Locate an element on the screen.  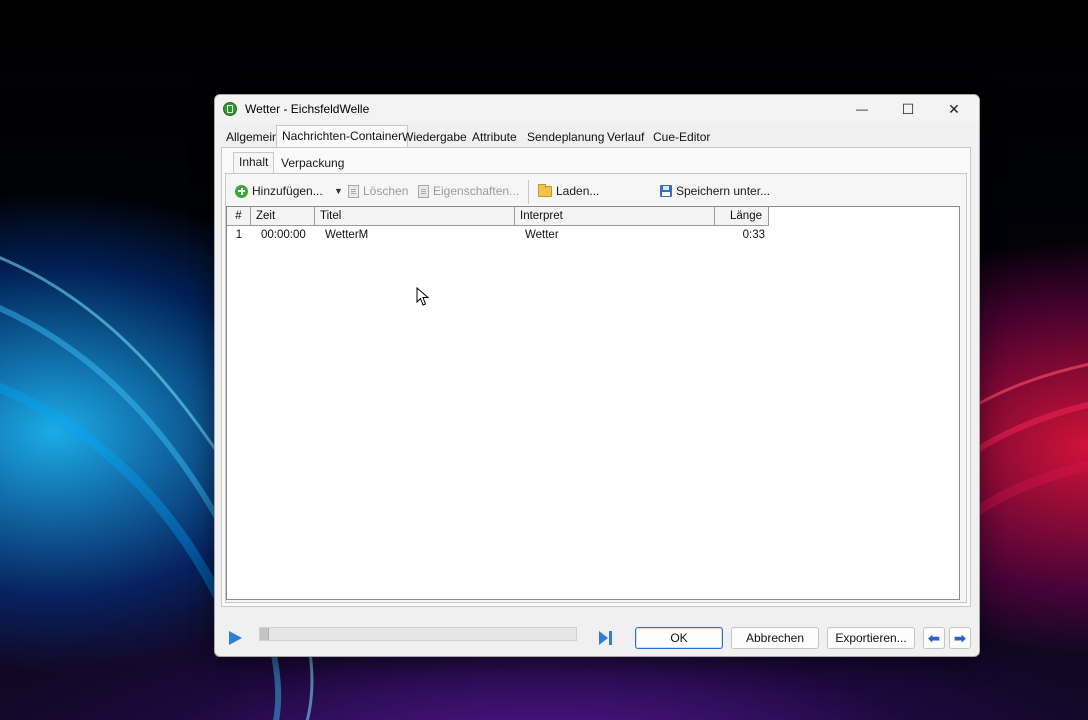
title-bar: Wetter - EichsfeldWelle — ☐ ✕ is located at coordinates (597, 109).